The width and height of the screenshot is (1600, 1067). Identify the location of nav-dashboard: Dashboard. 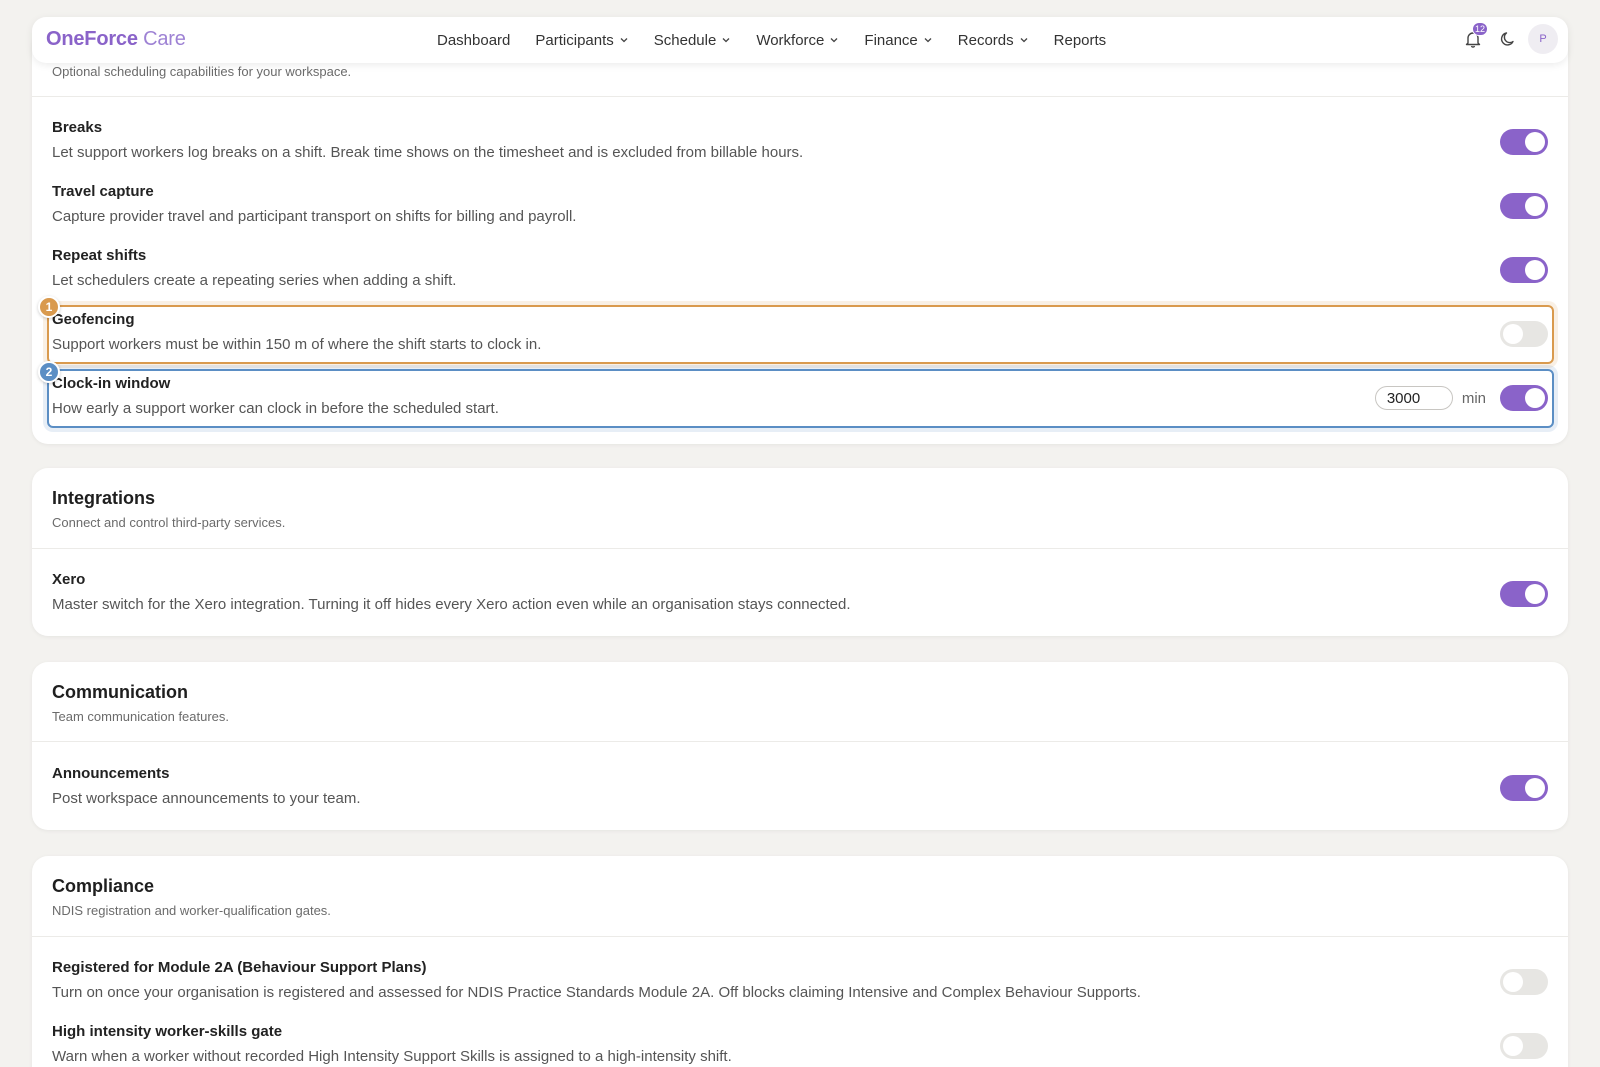
(473, 40).